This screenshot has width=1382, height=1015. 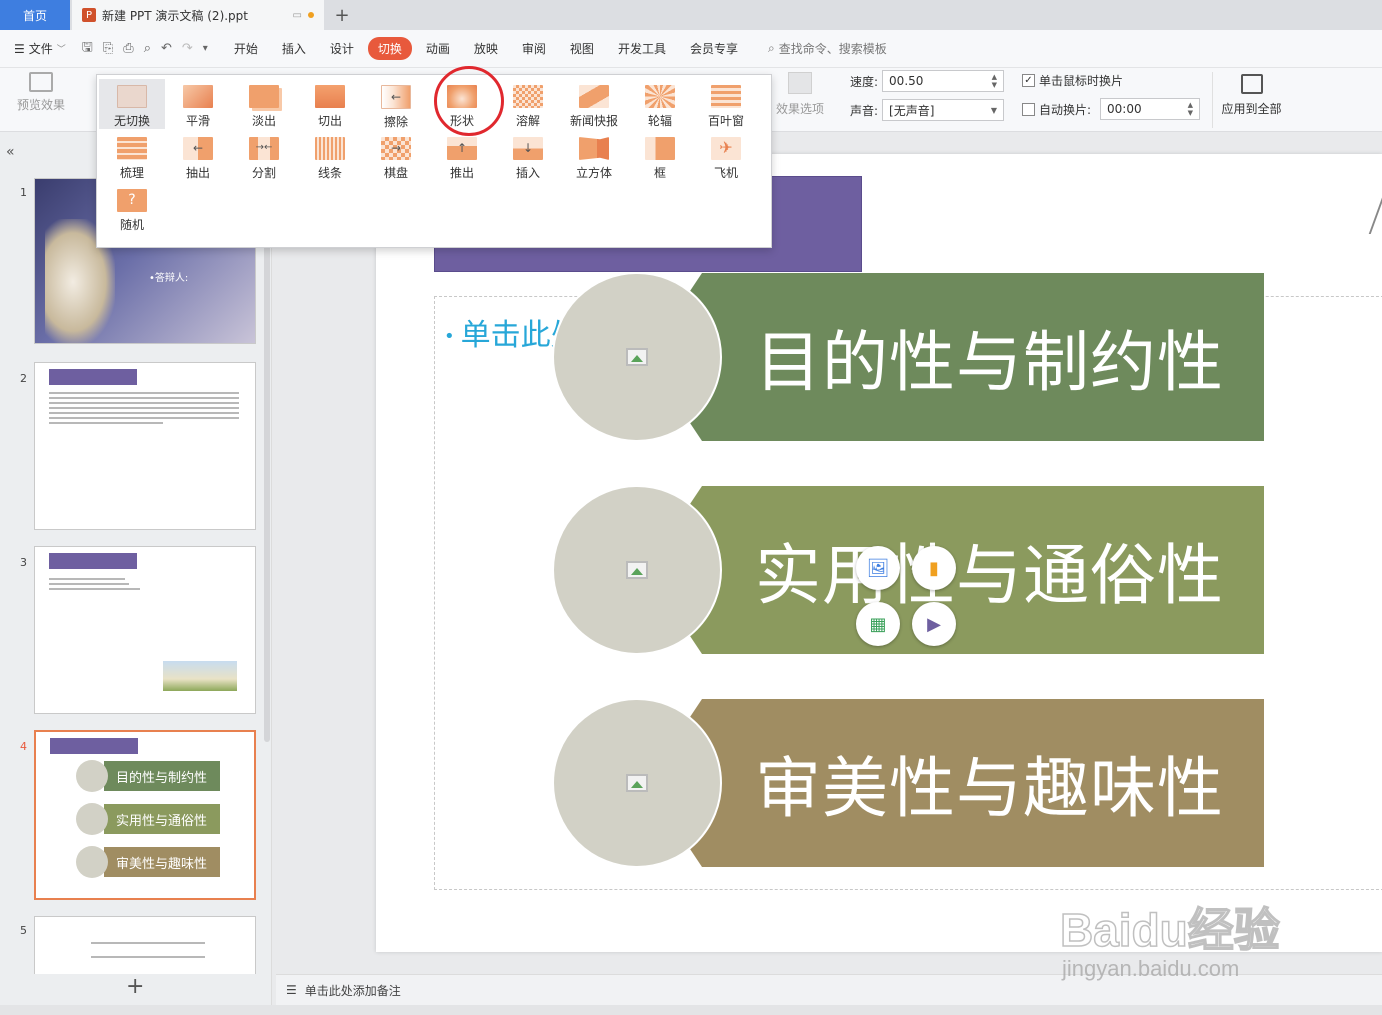 I want to click on speed-label: 速度:, so click(x=864, y=81).